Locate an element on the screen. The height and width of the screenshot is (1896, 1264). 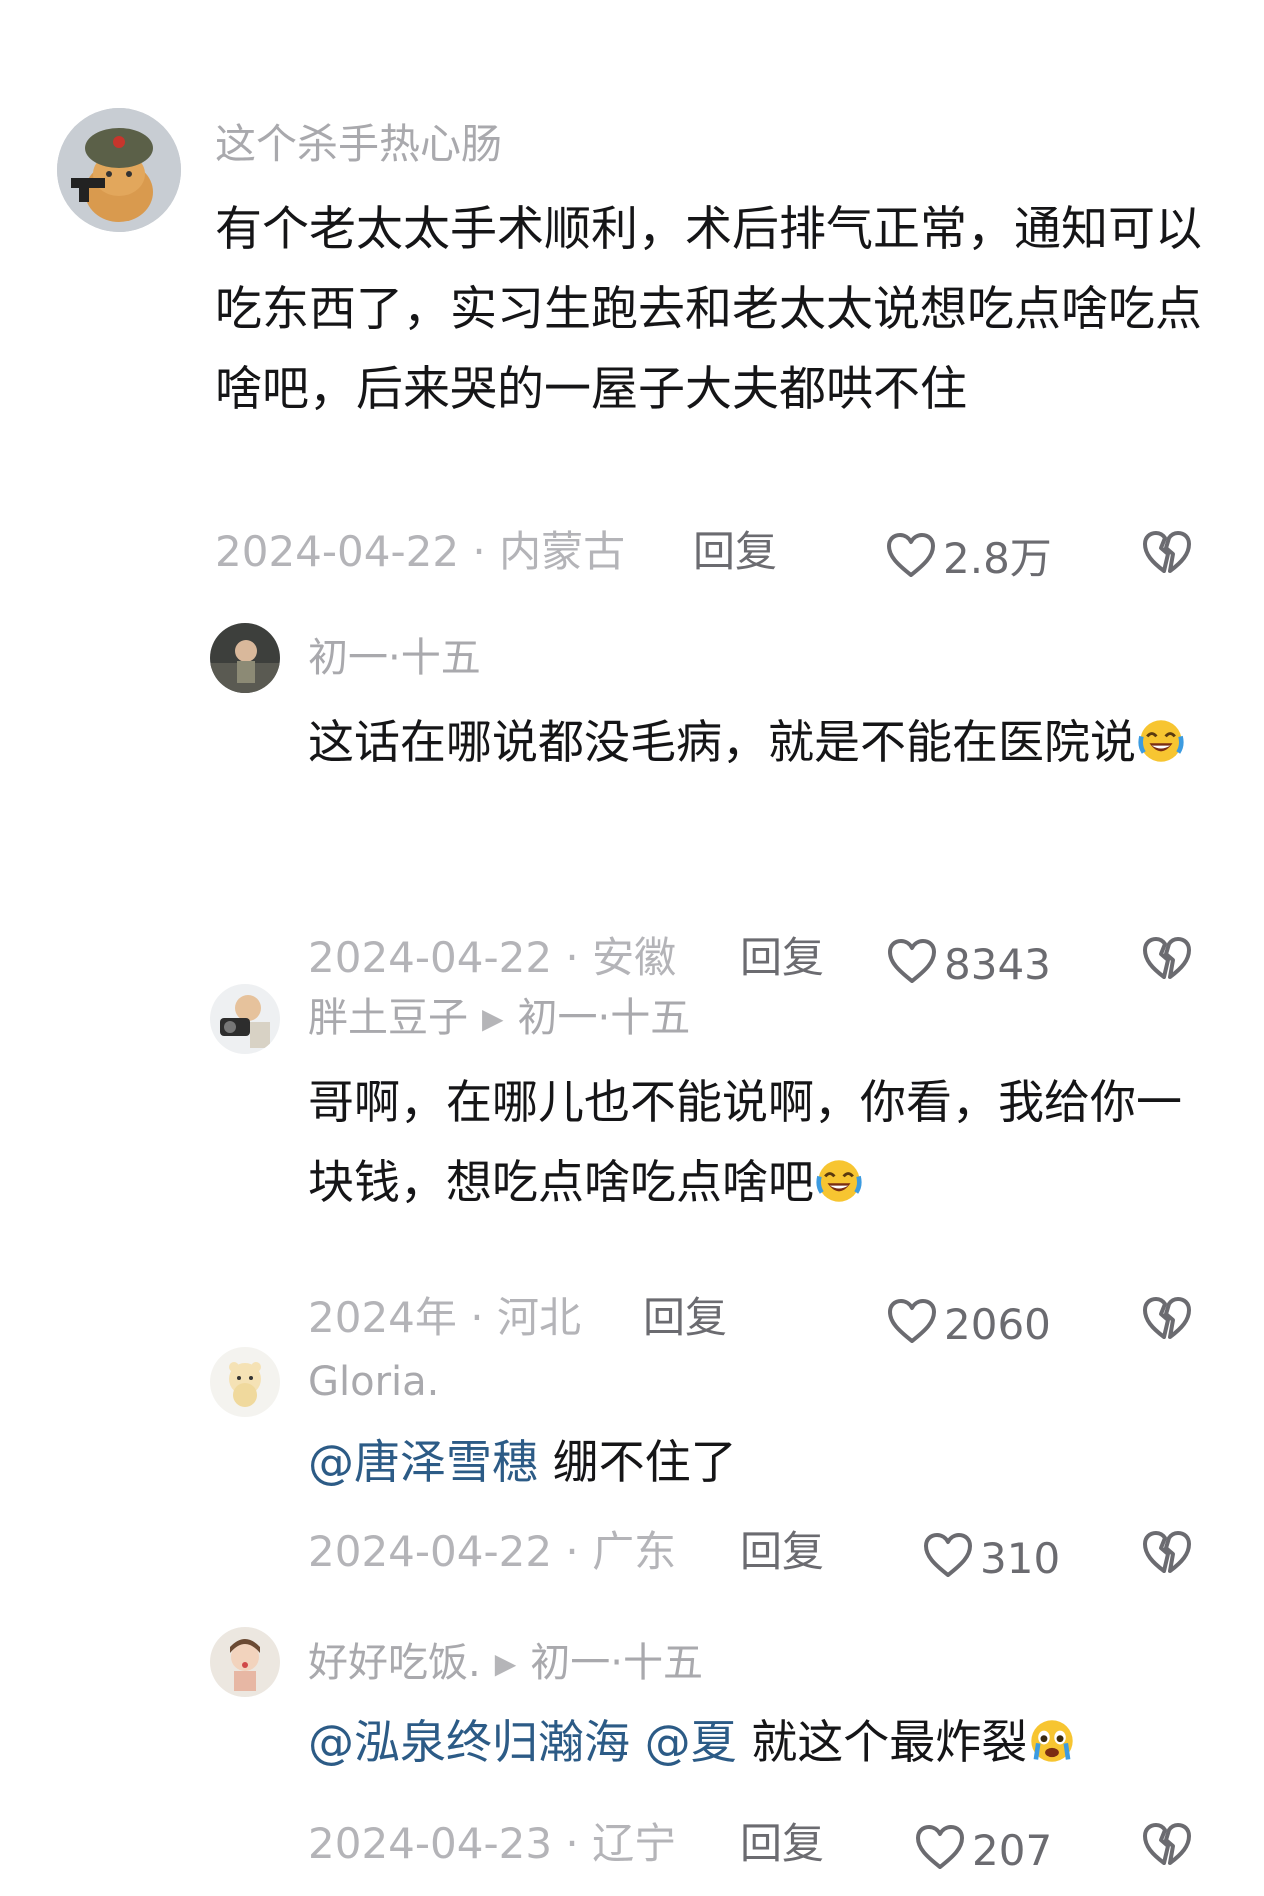
comment-username: 初一·十五 is located at coordinates (394, 658).